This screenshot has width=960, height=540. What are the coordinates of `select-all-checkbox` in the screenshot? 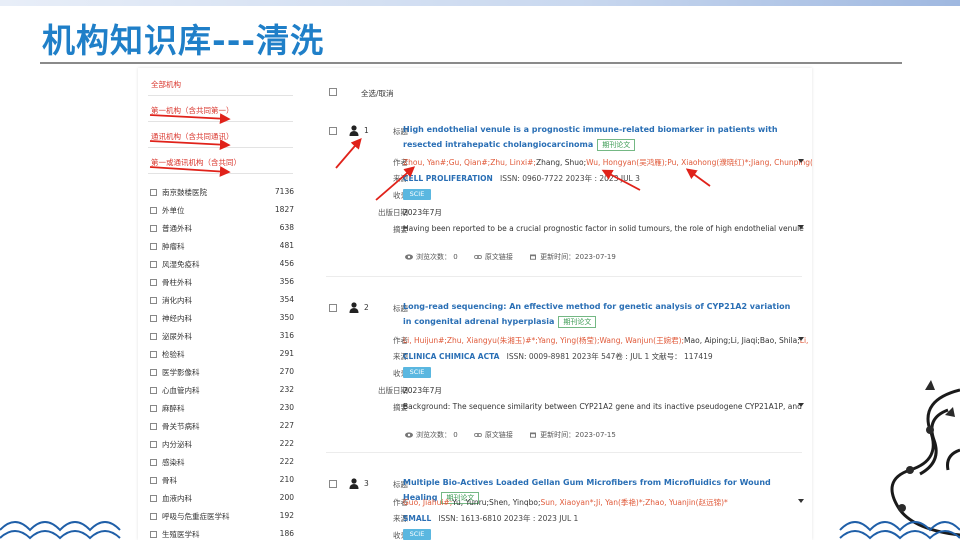 It's located at (333, 92).